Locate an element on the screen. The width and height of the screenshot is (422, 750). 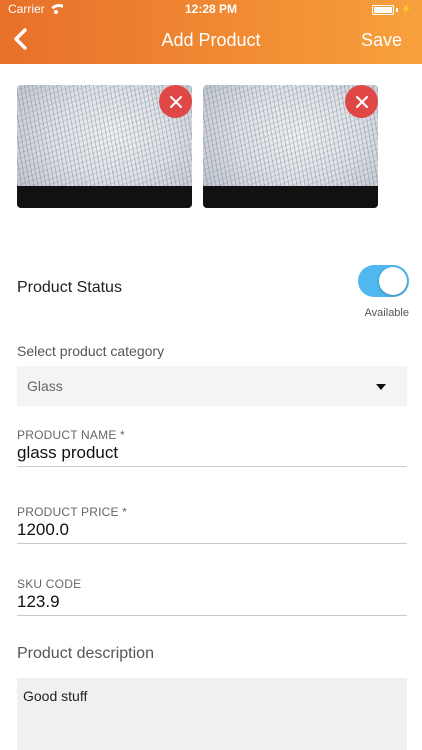
status-time: 12:28 PM is located at coordinates (211, 9).